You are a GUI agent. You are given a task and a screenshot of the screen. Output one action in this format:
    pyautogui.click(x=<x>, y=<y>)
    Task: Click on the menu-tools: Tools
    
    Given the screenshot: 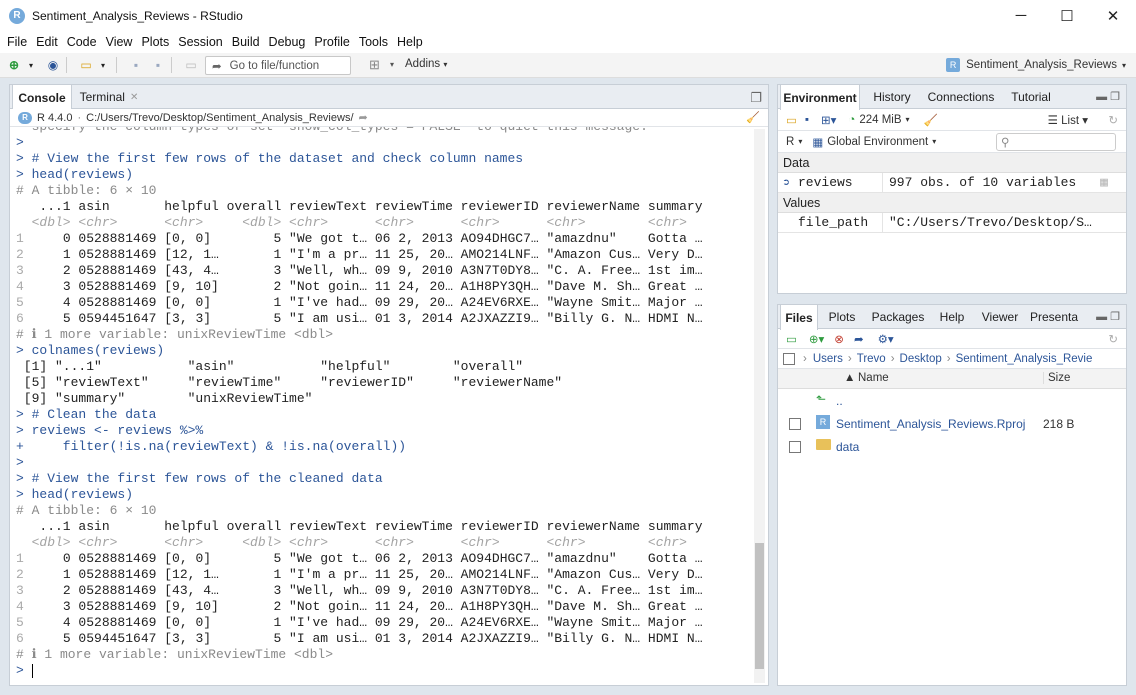 What is the action you would take?
    pyautogui.click(x=373, y=42)
    